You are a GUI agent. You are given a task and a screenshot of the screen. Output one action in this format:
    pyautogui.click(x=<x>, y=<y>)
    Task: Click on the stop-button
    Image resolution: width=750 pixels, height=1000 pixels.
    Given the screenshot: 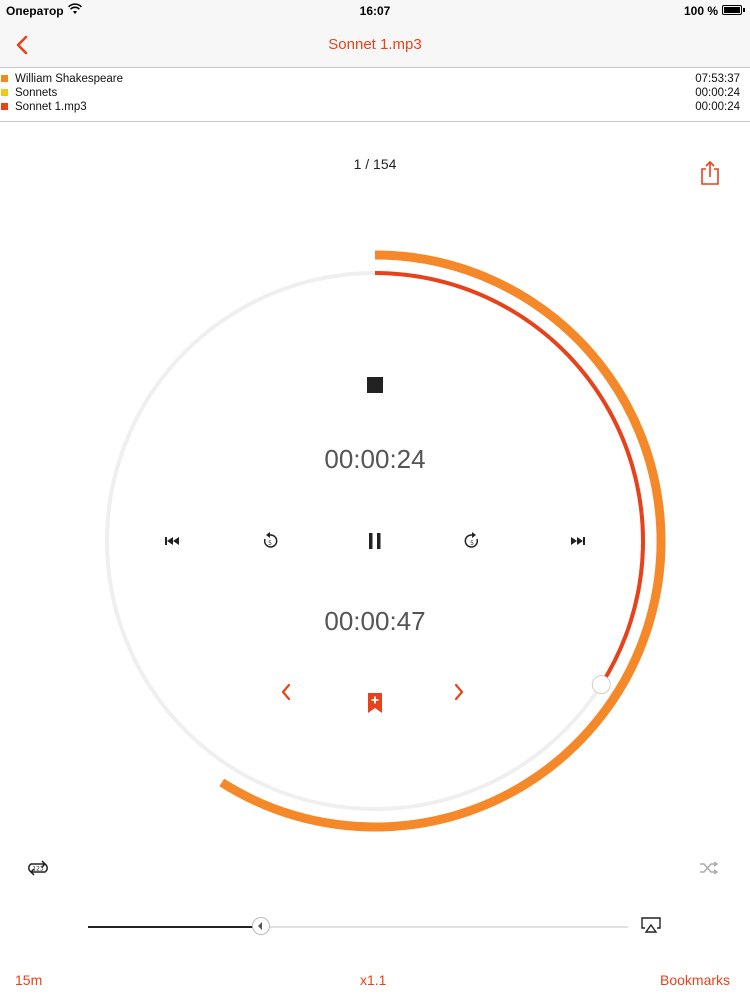 What is the action you would take?
    pyautogui.click(x=375, y=385)
    